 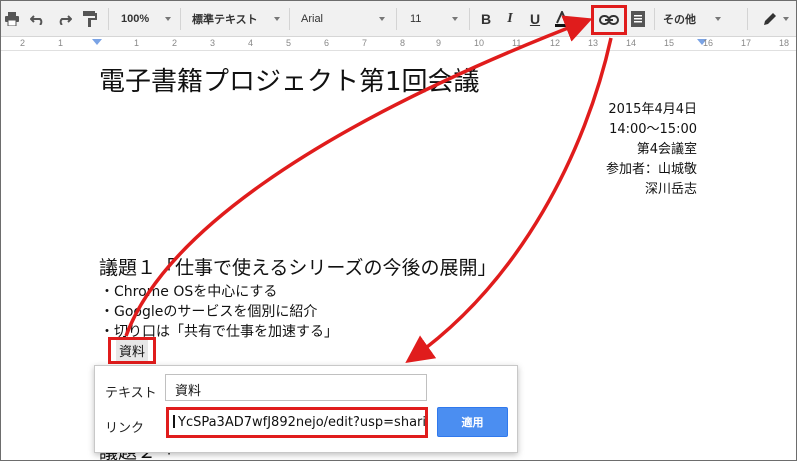 What do you see at coordinates (631, 43) in the screenshot?
I see `ruler-number: 14` at bounding box center [631, 43].